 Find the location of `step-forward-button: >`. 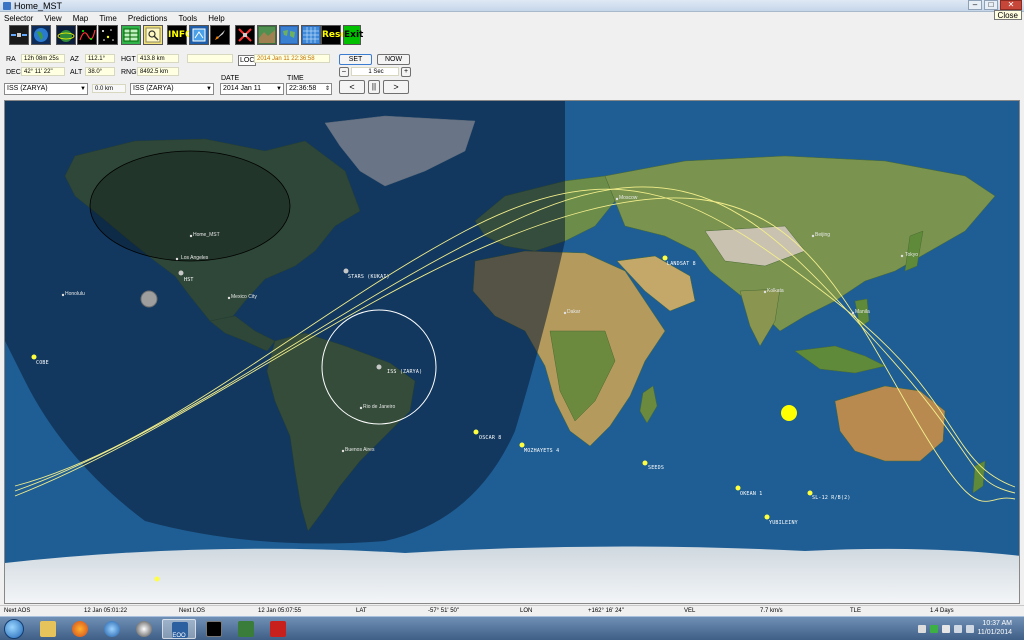

step-forward-button: > is located at coordinates (396, 87).